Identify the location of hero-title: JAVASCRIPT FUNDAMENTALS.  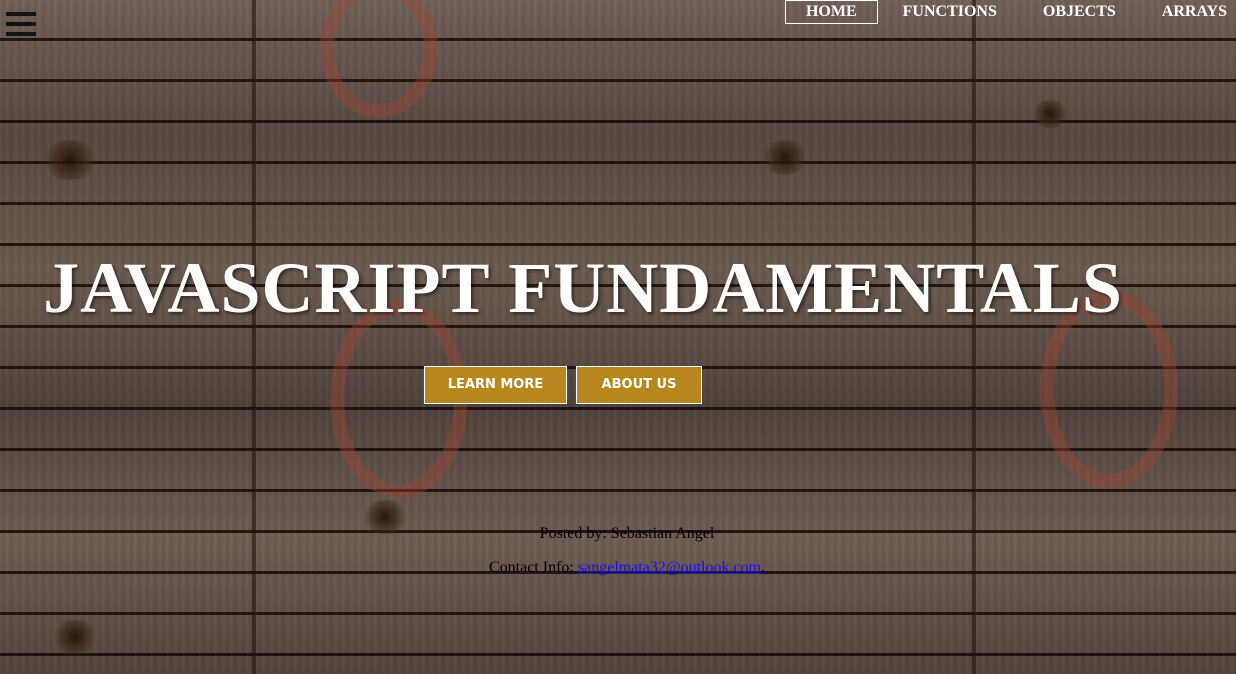
(583, 288).